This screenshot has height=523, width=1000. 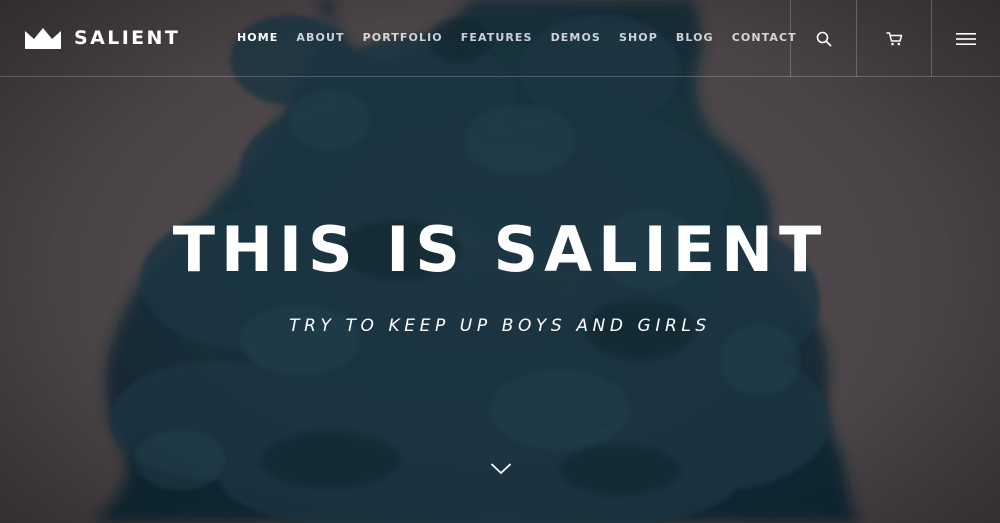 I want to click on cart-icon, so click(x=894, y=39).